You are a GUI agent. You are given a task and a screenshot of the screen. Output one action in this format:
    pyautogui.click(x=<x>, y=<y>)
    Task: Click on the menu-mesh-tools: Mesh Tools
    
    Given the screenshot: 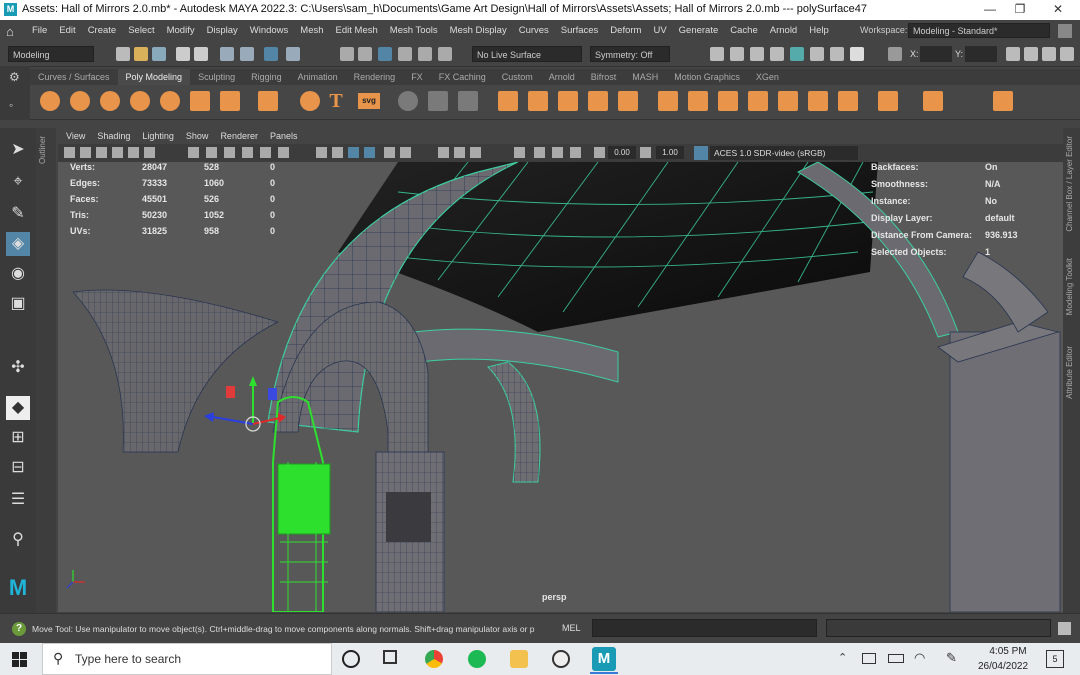 What is the action you would take?
    pyautogui.click(x=414, y=31)
    